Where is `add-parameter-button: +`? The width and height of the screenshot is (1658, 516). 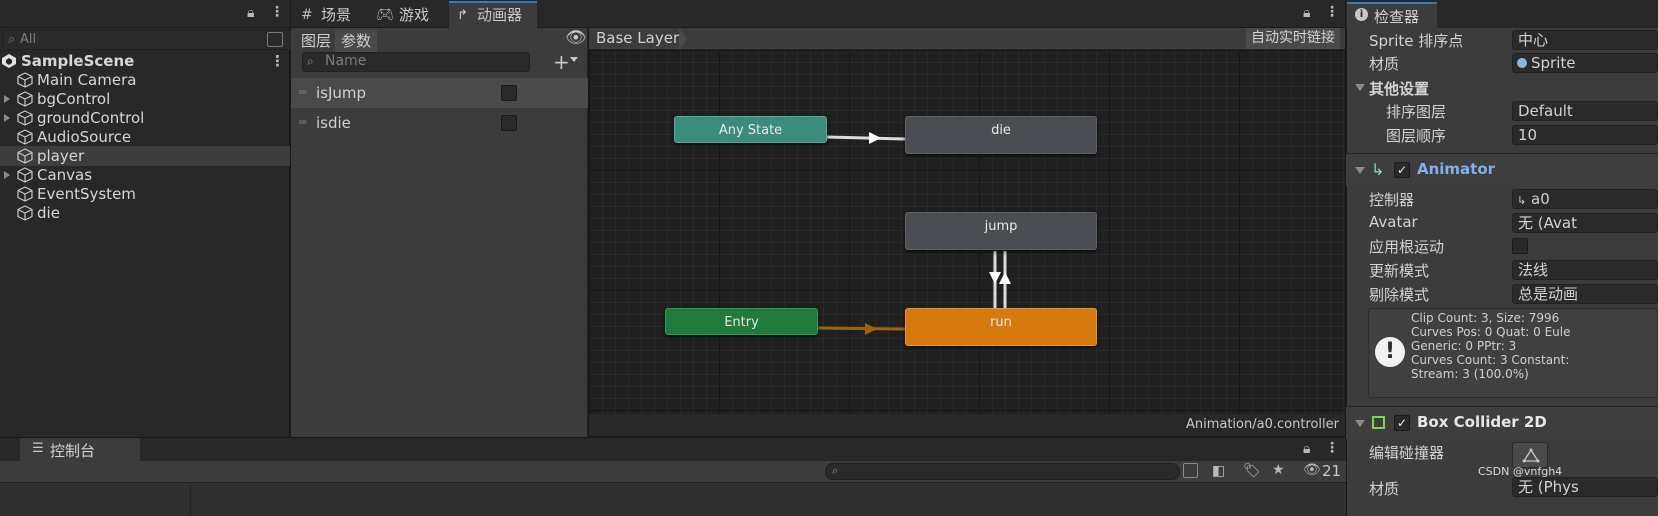
add-parameter-button: + is located at coordinates (561, 62).